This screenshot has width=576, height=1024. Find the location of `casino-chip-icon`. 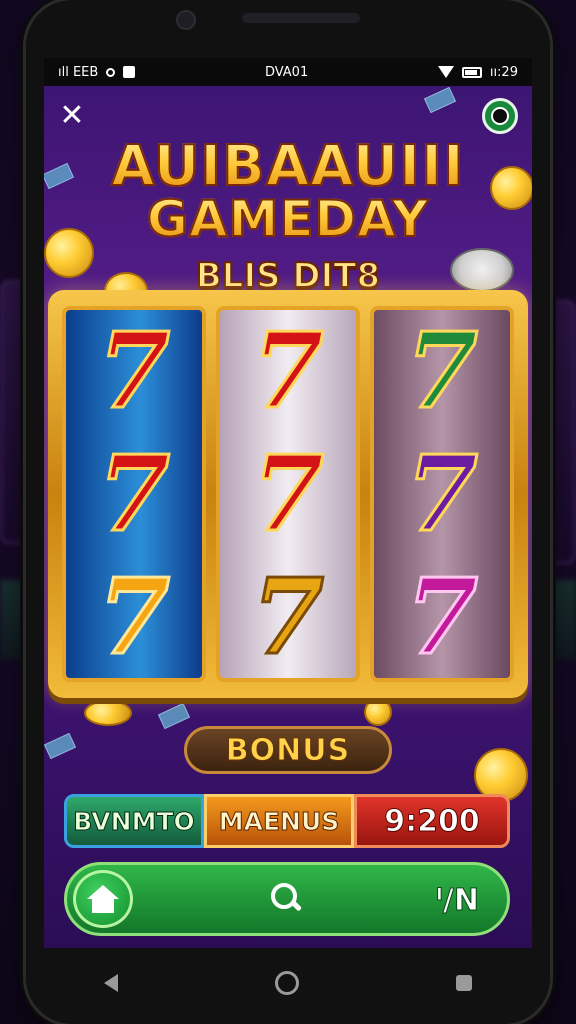

casino-chip-icon is located at coordinates (500, 116).